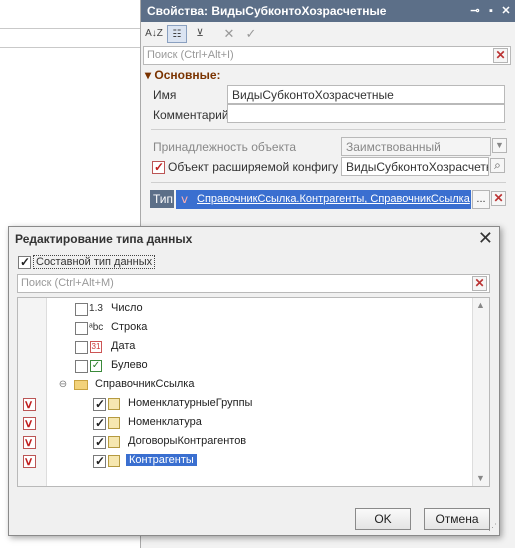  Describe the element at coordinates (165, 422) in the screenshot. I see `tree-item-label: Номенклатура` at that location.